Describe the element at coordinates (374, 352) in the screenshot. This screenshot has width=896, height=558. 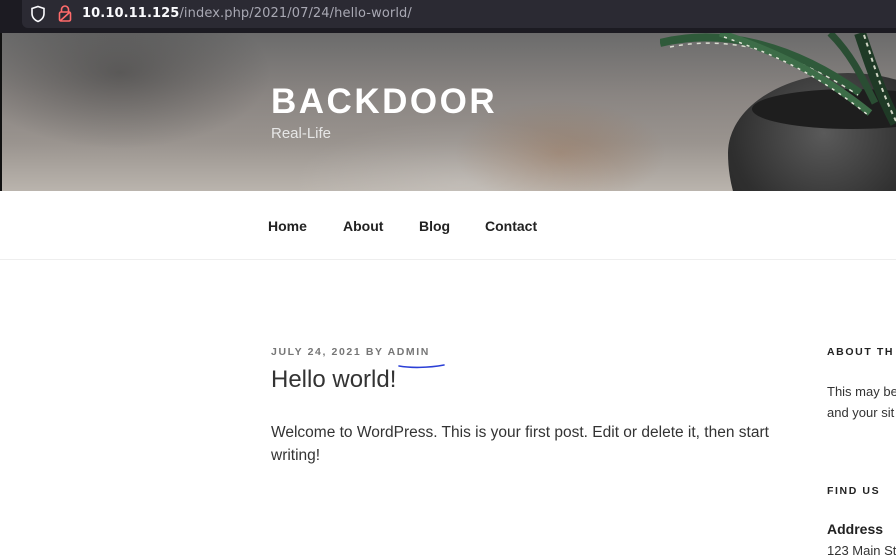
I see `post-by: BY` at that location.